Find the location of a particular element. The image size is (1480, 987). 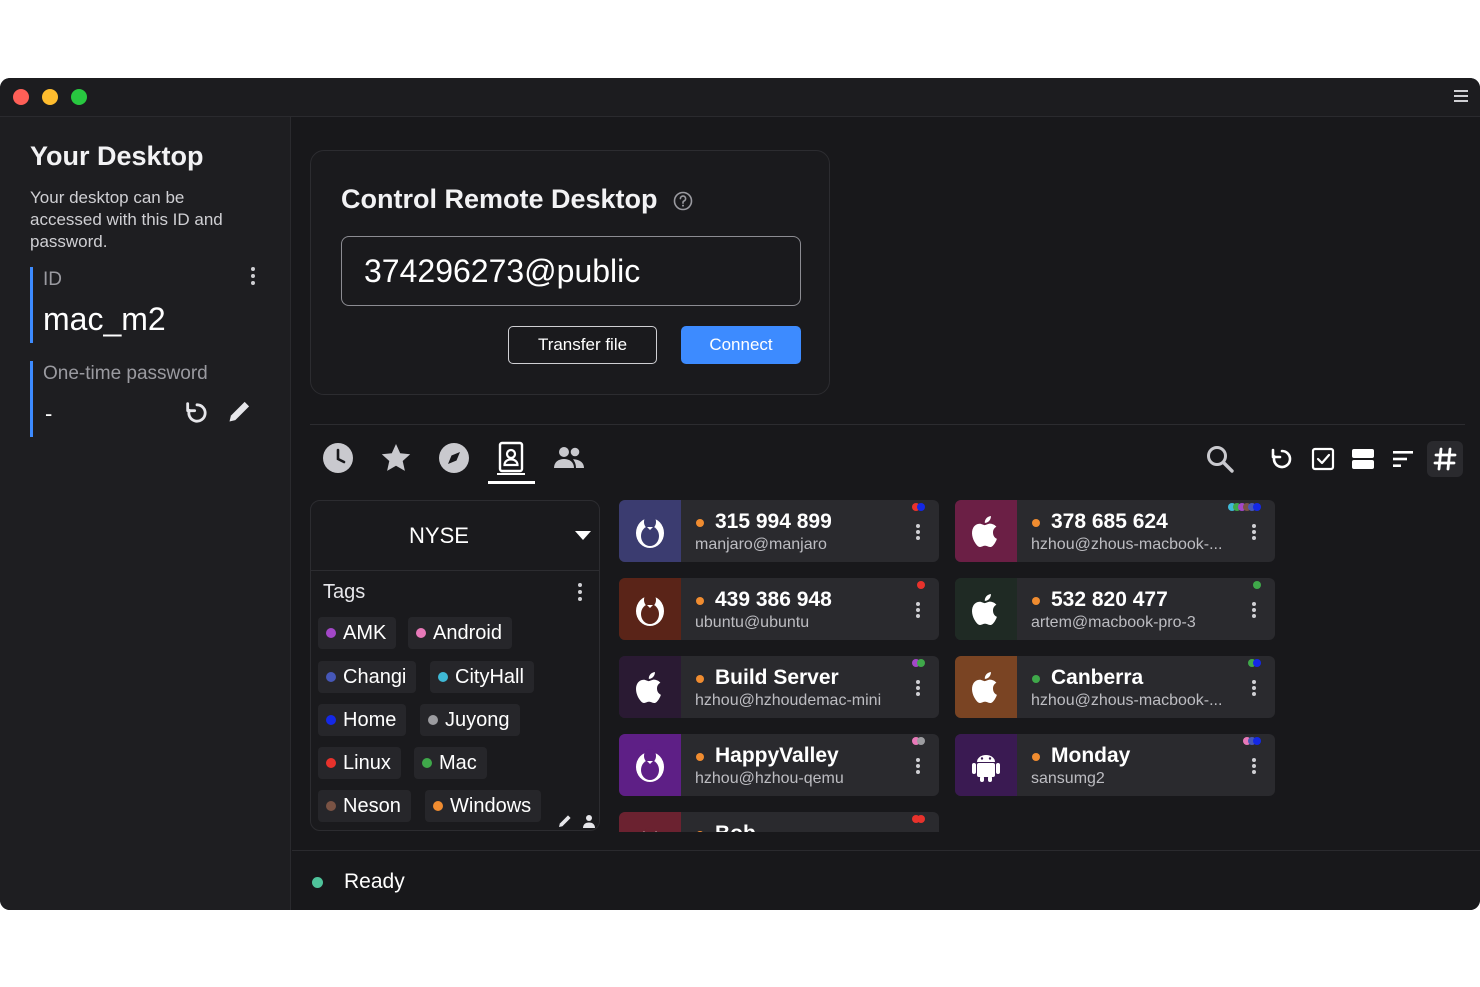

id-block: ID mac_m2 is located at coordinates (147, 305).